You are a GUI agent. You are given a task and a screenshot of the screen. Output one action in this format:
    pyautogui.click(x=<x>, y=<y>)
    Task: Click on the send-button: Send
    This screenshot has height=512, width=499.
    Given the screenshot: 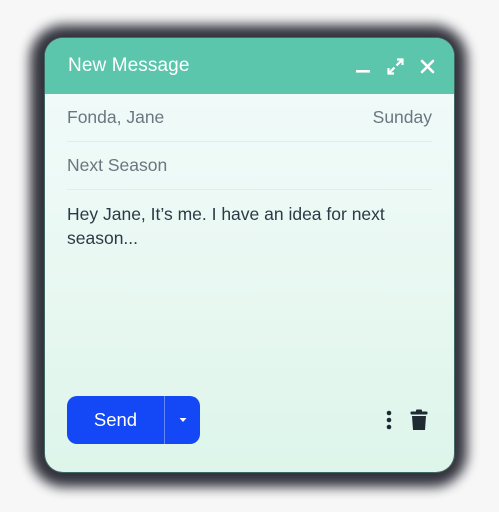 What is the action you would take?
    pyautogui.click(x=116, y=420)
    